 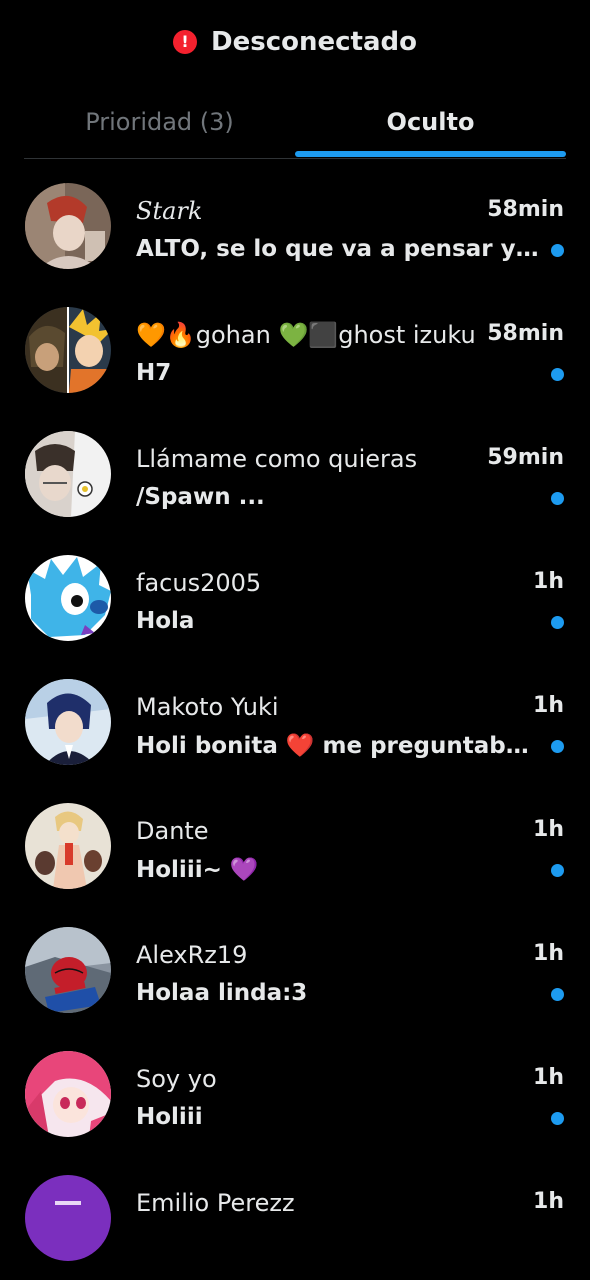 I want to click on contact-name: facus2005, so click(x=199, y=583).